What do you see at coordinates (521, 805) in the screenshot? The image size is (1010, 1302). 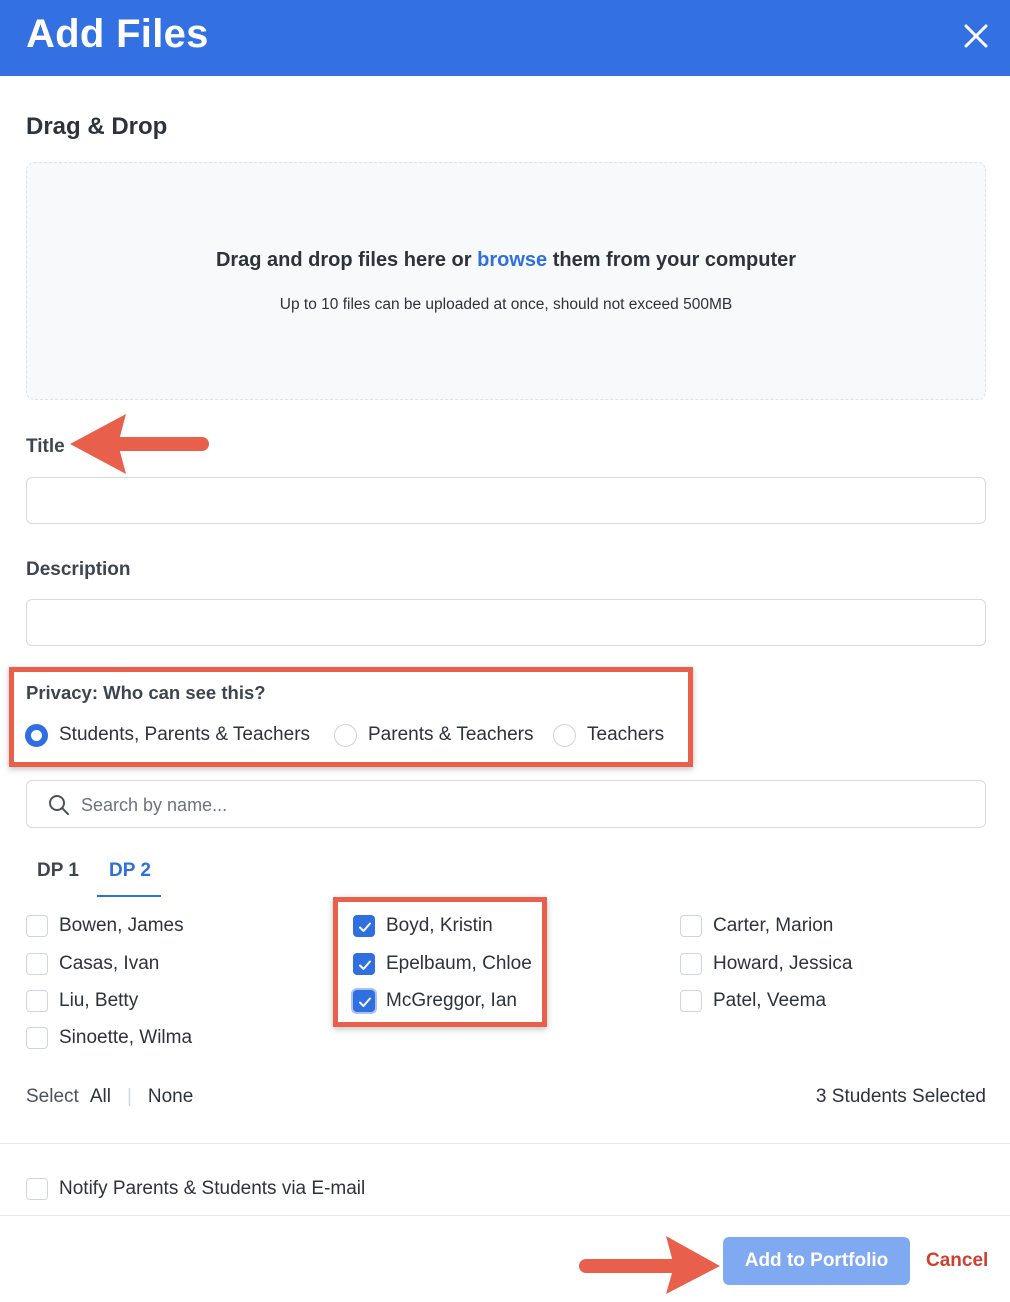 I see `search-input` at bounding box center [521, 805].